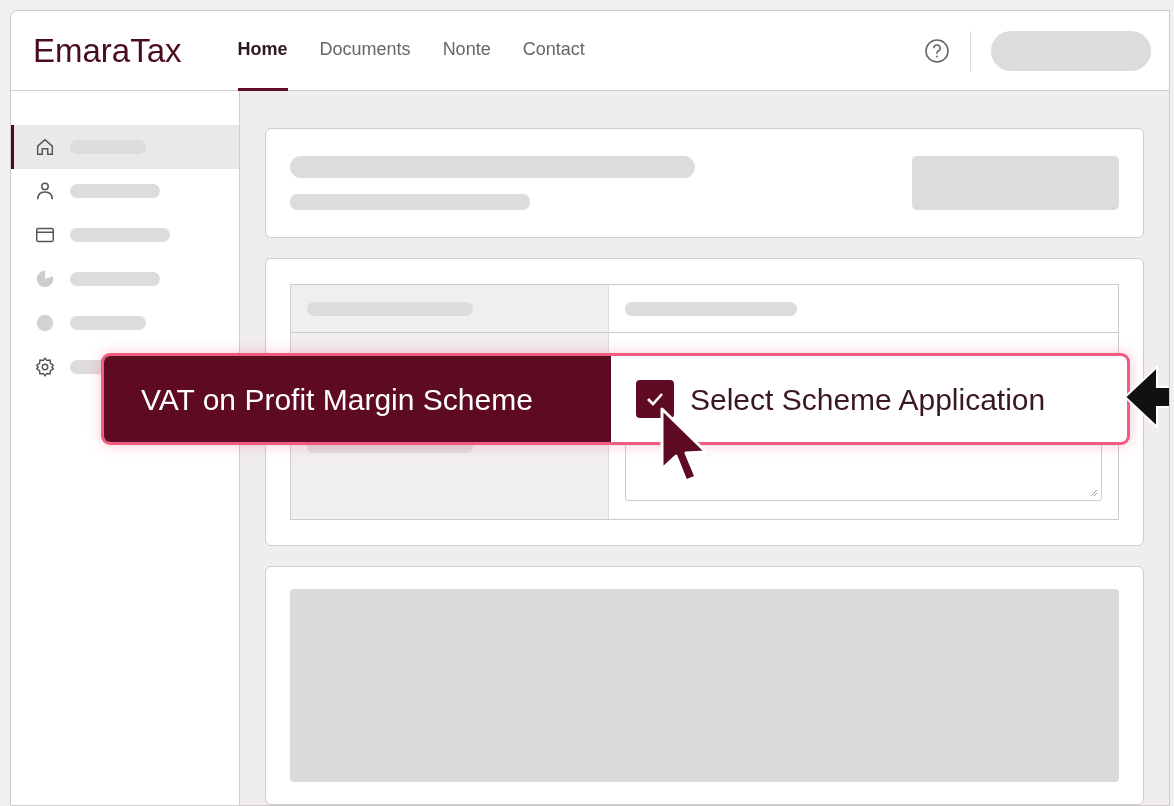 The height and width of the screenshot is (806, 1174). I want to click on resize-grip-icon, so click(1094, 493).